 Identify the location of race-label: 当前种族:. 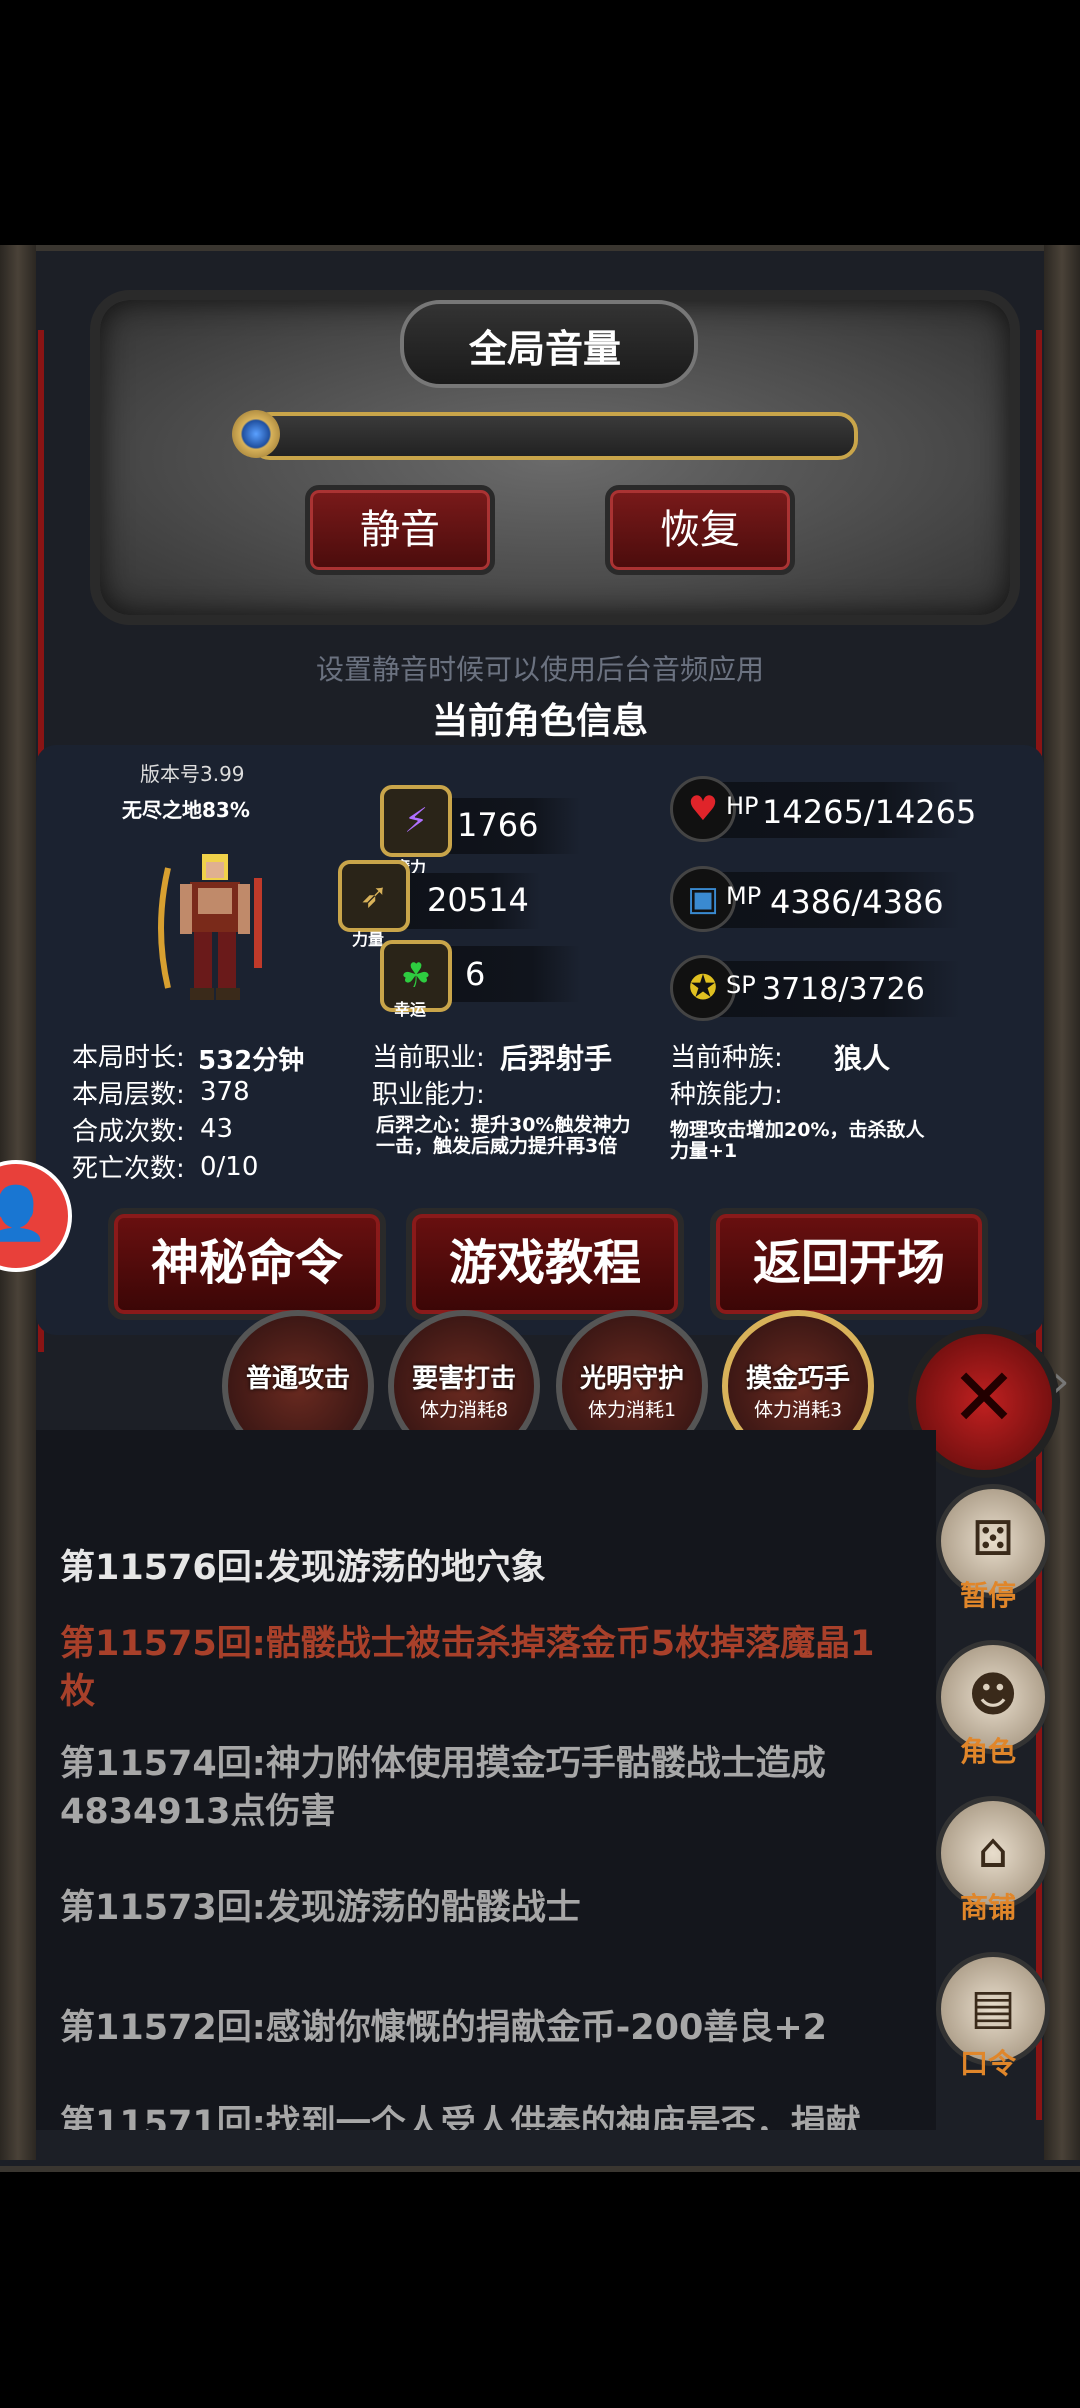
(726, 1058).